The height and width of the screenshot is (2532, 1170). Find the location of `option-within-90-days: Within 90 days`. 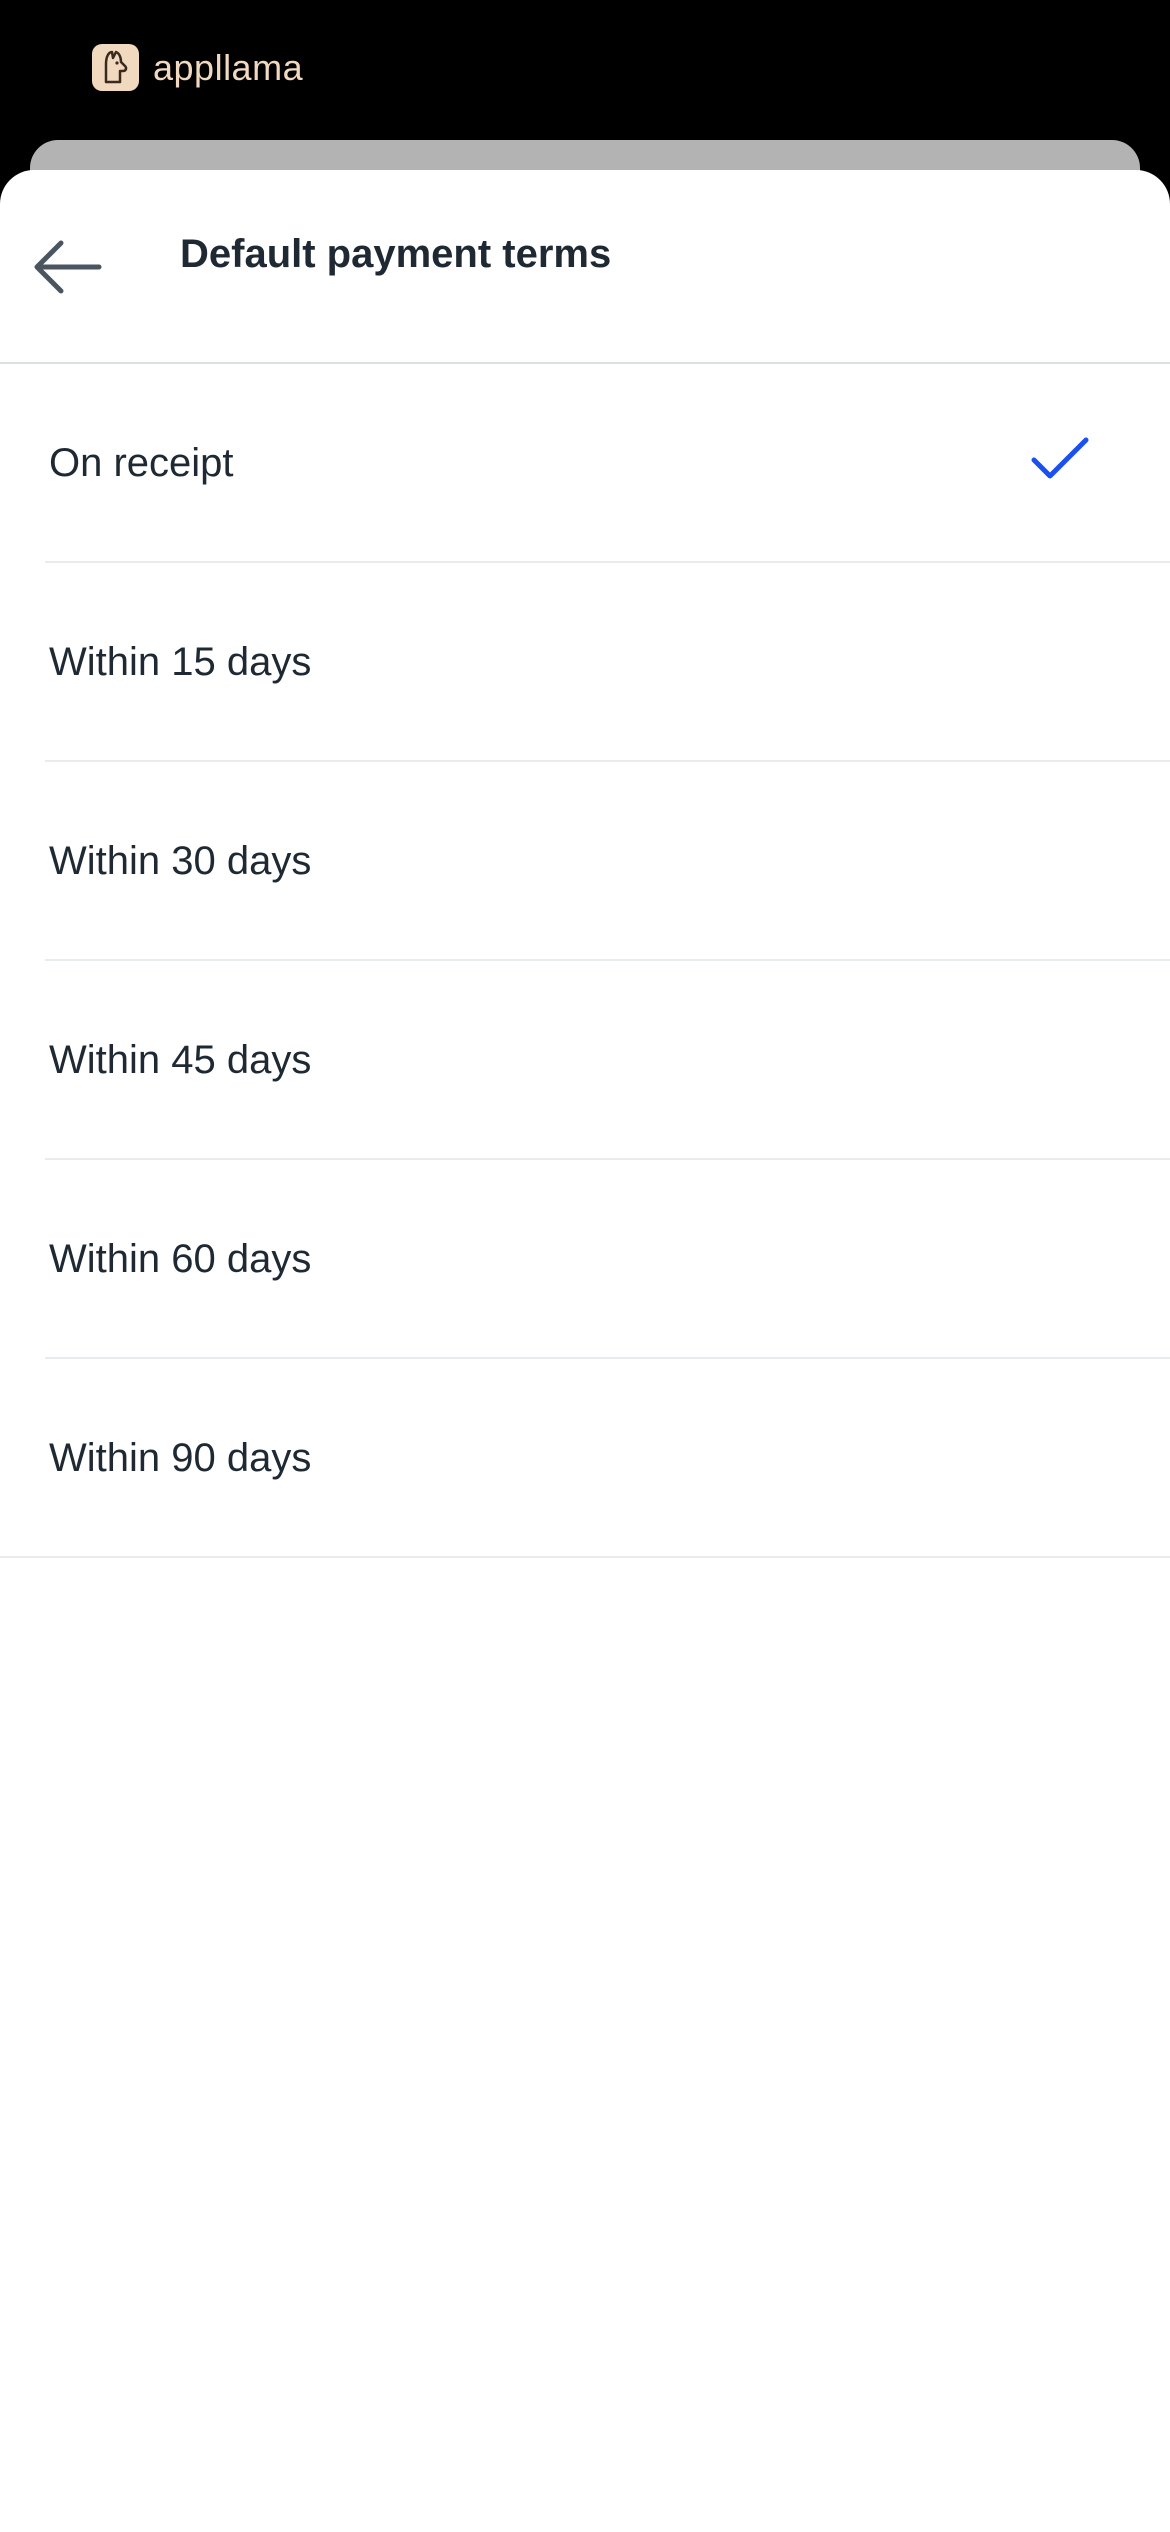

option-within-90-days: Within 90 days is located at coordinates (585, 1458).